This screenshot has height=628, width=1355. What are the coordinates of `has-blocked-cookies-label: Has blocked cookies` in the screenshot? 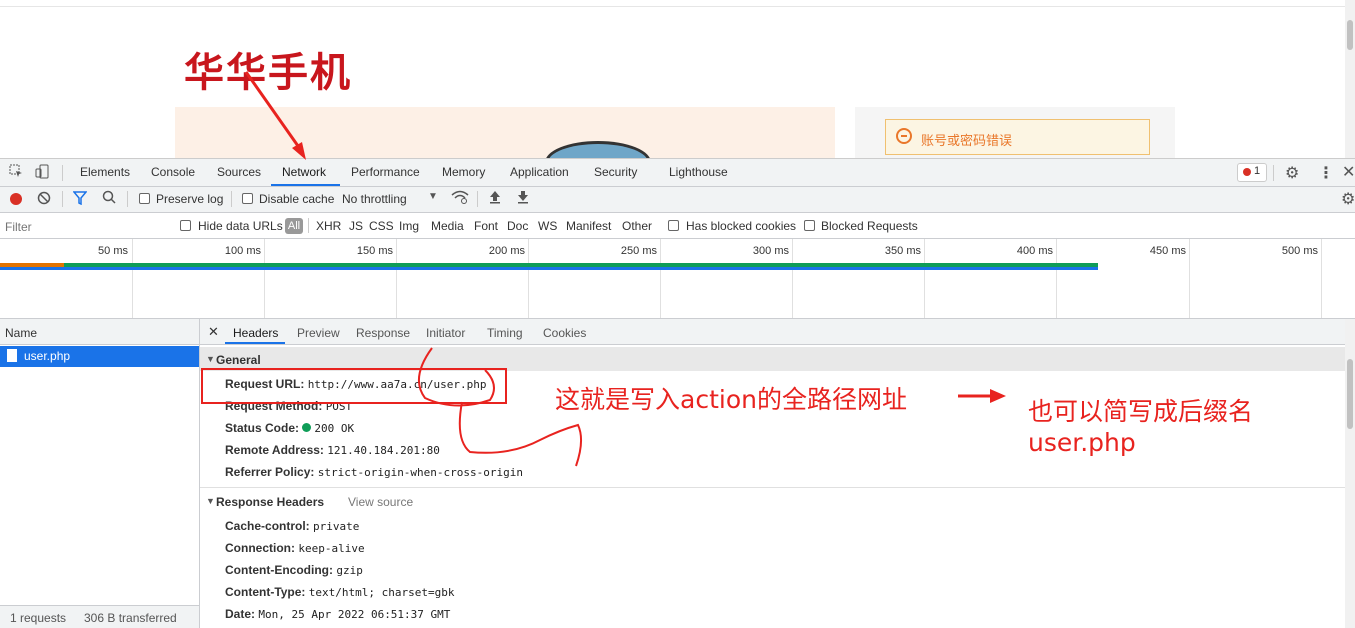 It's located at (741, 226).